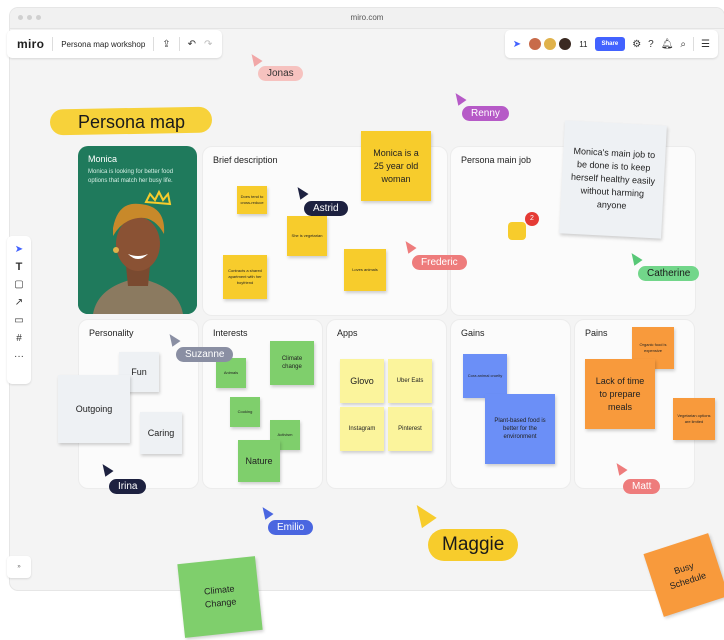 This screenshot has width=724, height=640. What do you see at coordinates (596, 333) in the screenshot?
I see `frame-title: Pains` at bounding box center [596, 333].